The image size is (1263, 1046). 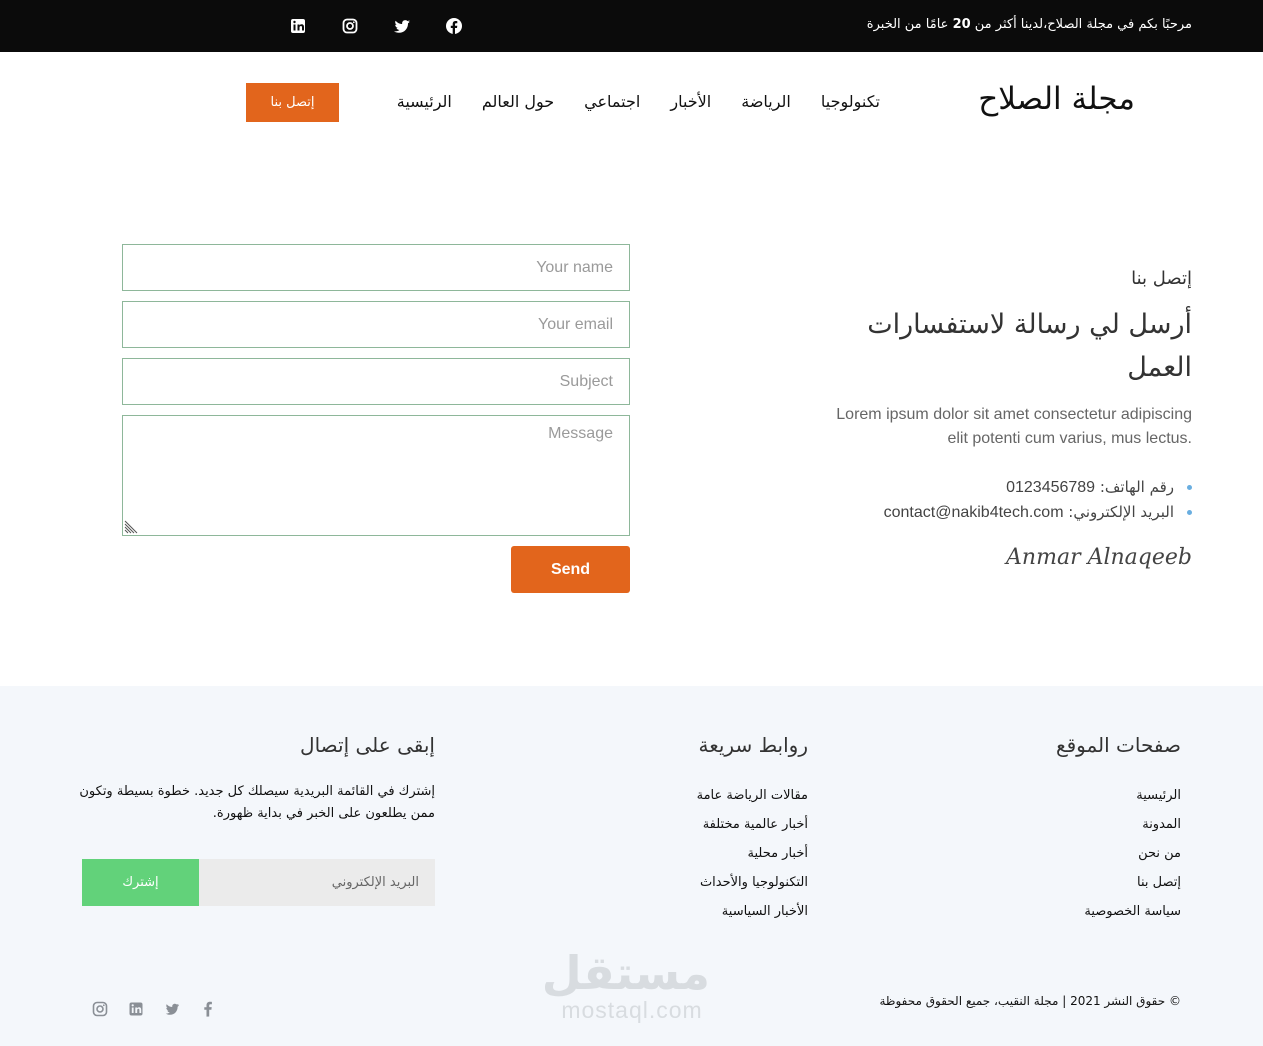 What do you see at coordinates (612, 102) in the screenshot?
I see `nav-item-social: اجتماعي` at bounding box center [612, 102].